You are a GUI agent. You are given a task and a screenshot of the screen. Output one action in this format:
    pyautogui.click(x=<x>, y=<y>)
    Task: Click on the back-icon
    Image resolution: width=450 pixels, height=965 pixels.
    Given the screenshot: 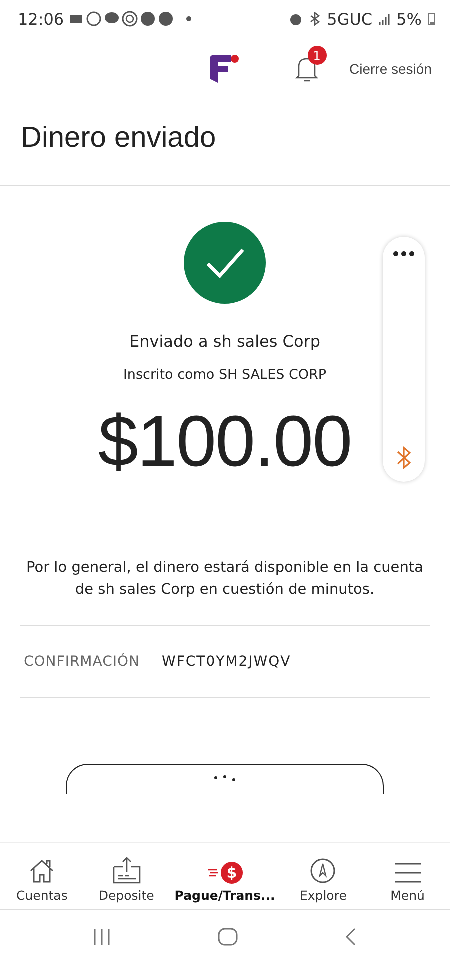 What is the action you would take?
    pyautogui.click(x=351, y=936)
    